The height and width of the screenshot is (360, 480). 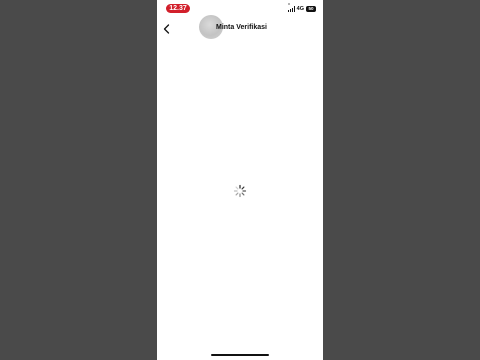 I want to click on network-type: 4G, so click(x=300, y=9).